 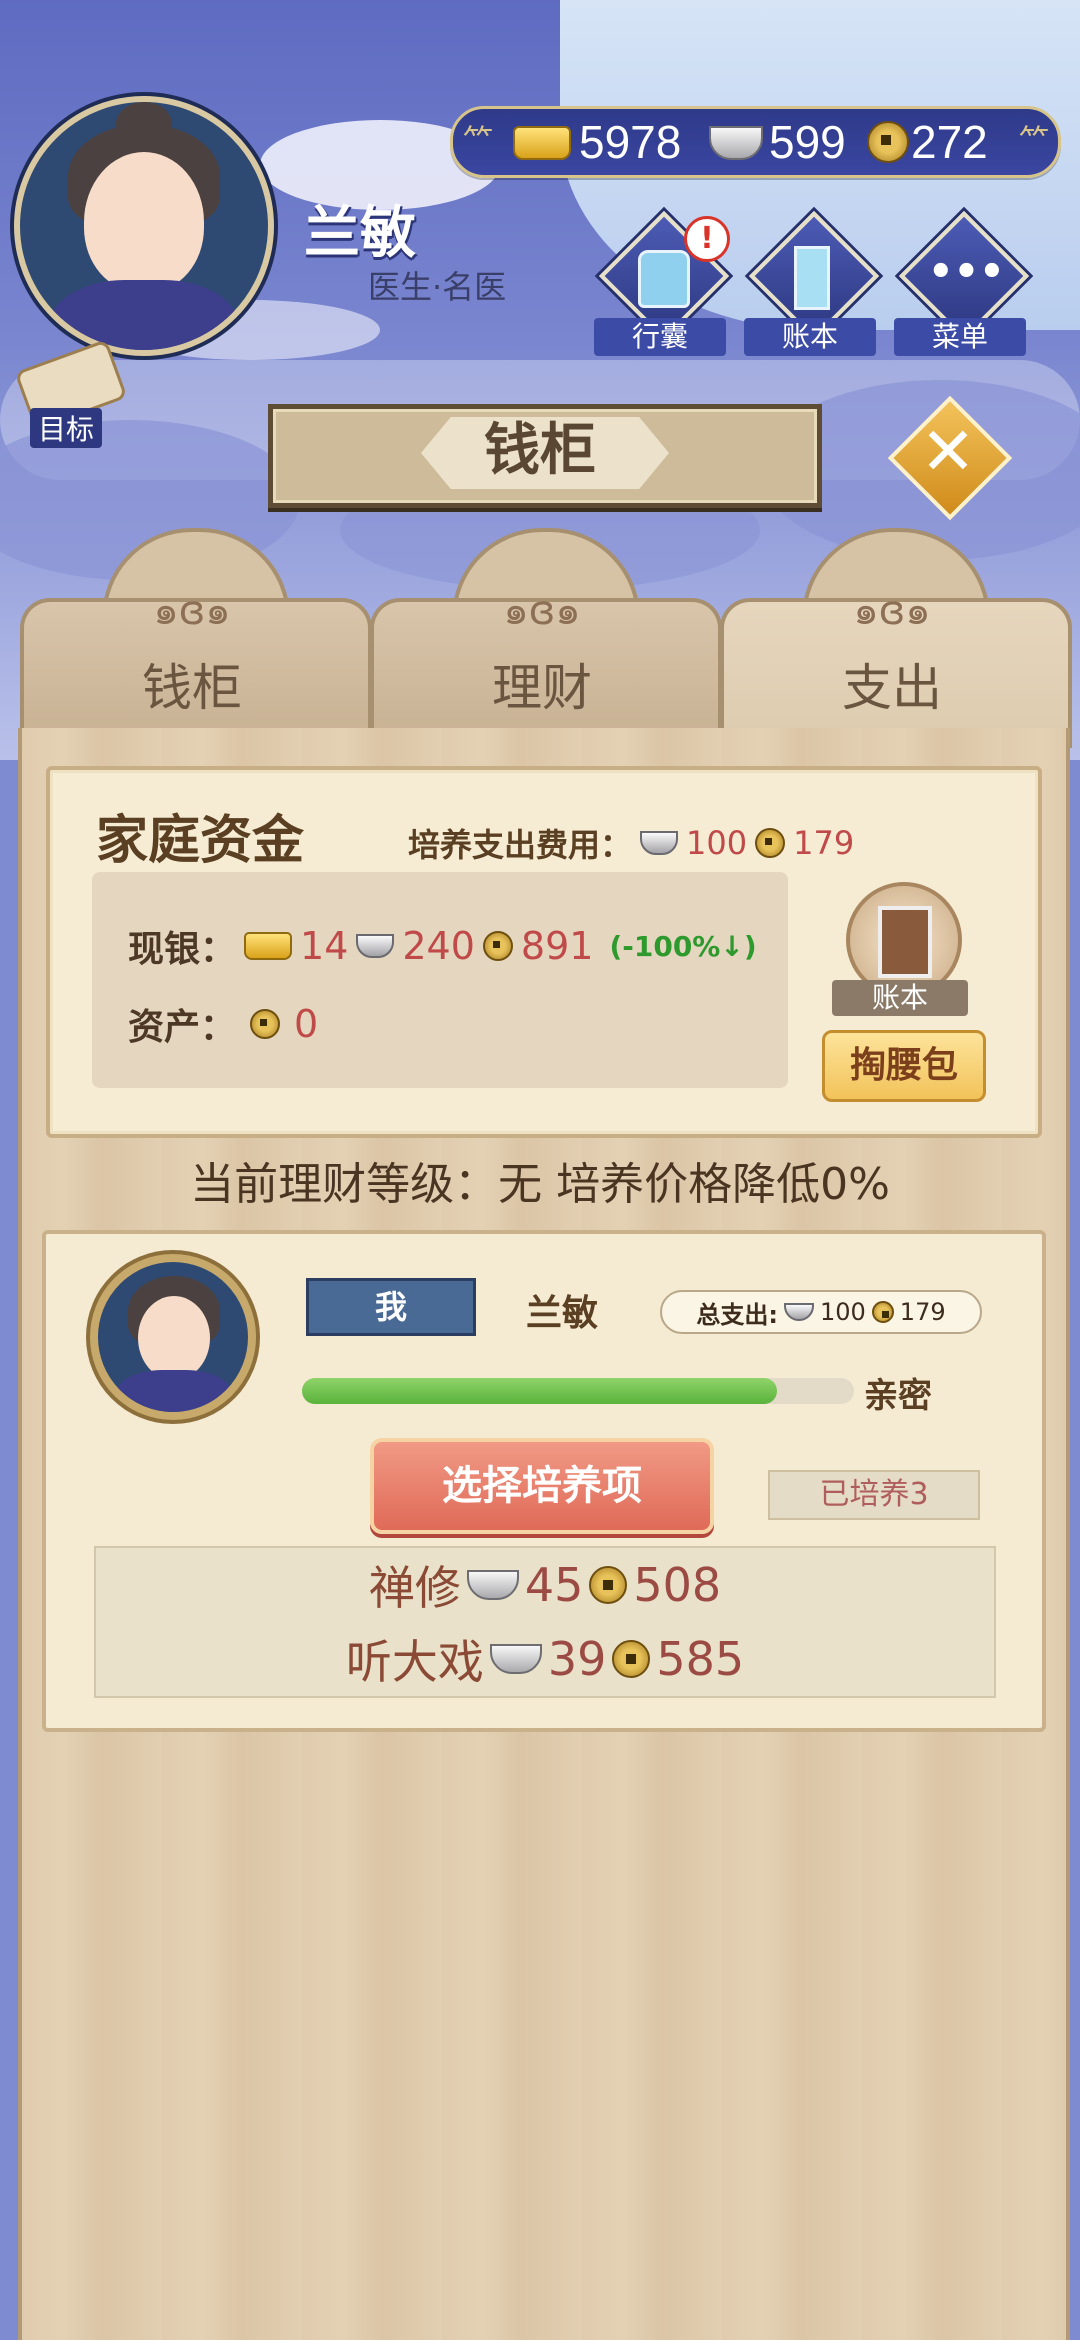 I want to click on trained-count: 已培养3, so click(x=874, y=1495).